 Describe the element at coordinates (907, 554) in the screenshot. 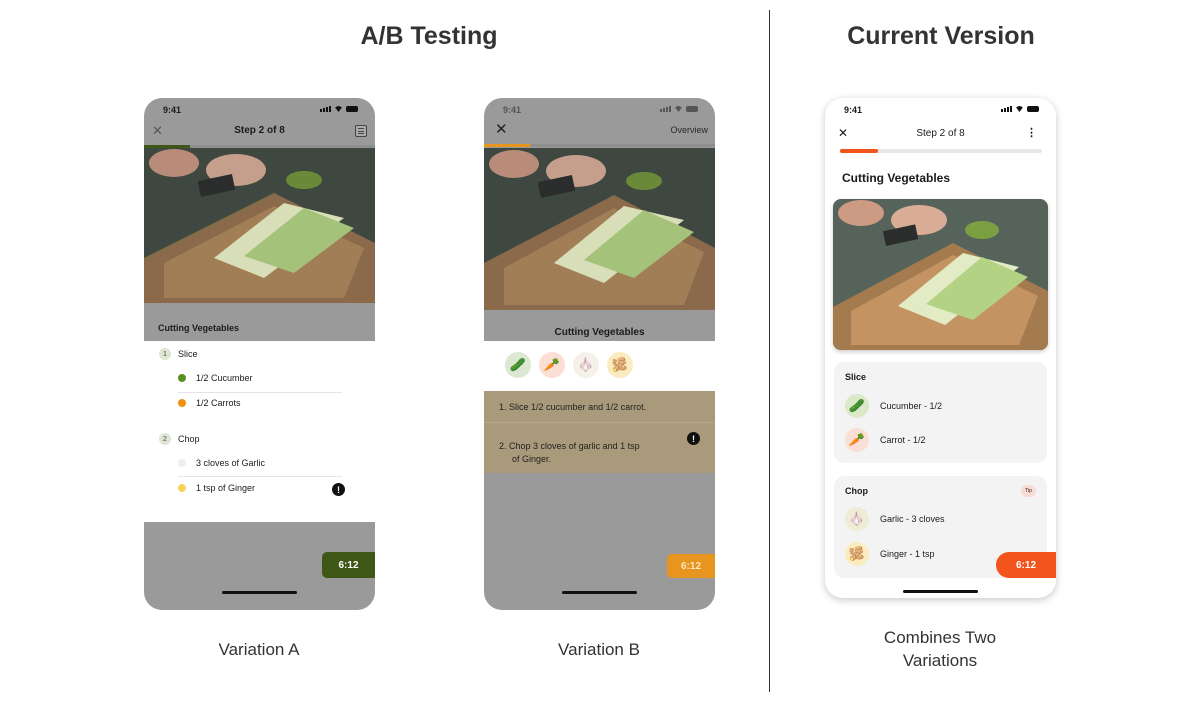

I see `item-label: Ginger - 1 tsp` at that location.